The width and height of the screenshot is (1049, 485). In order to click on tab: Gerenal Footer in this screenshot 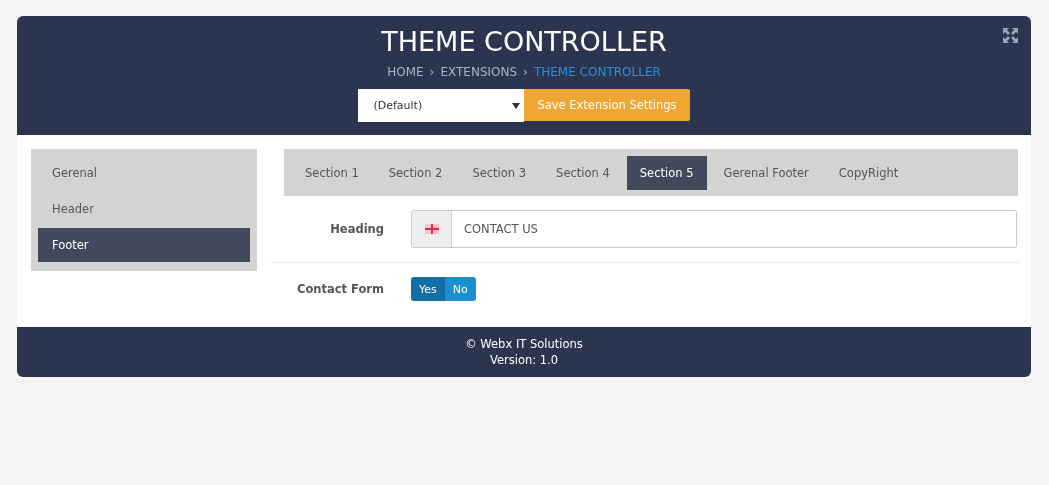, I will do `click(766, 172)`.